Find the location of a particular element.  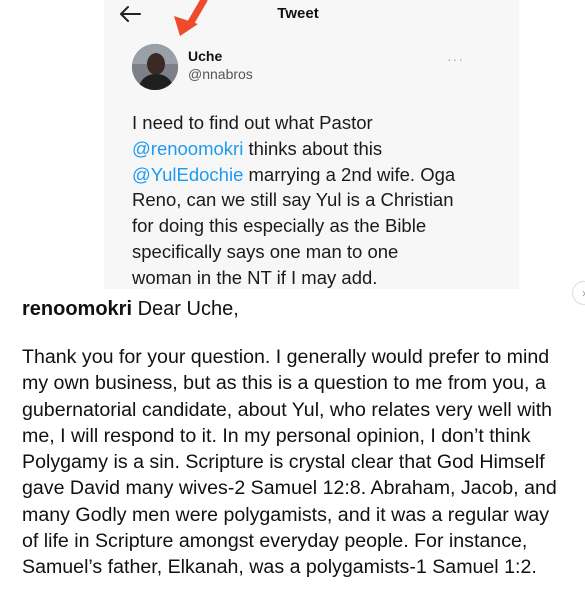

tweet-text-line: @YulEdochie marrying a 2nd wife. Oga is located at coordinates (322, 175).